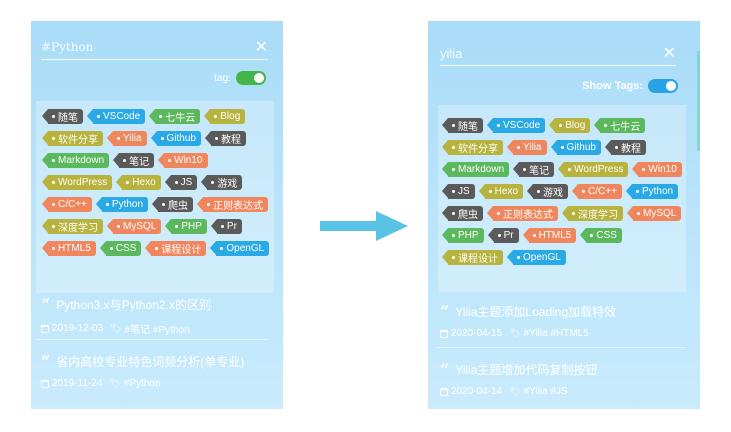 The width and height of the screenshot is (731, 432). What do you see at coordinates (67, 47) in the screenshot?
I see `search-input: #Python` at bounding box center [67, 47].